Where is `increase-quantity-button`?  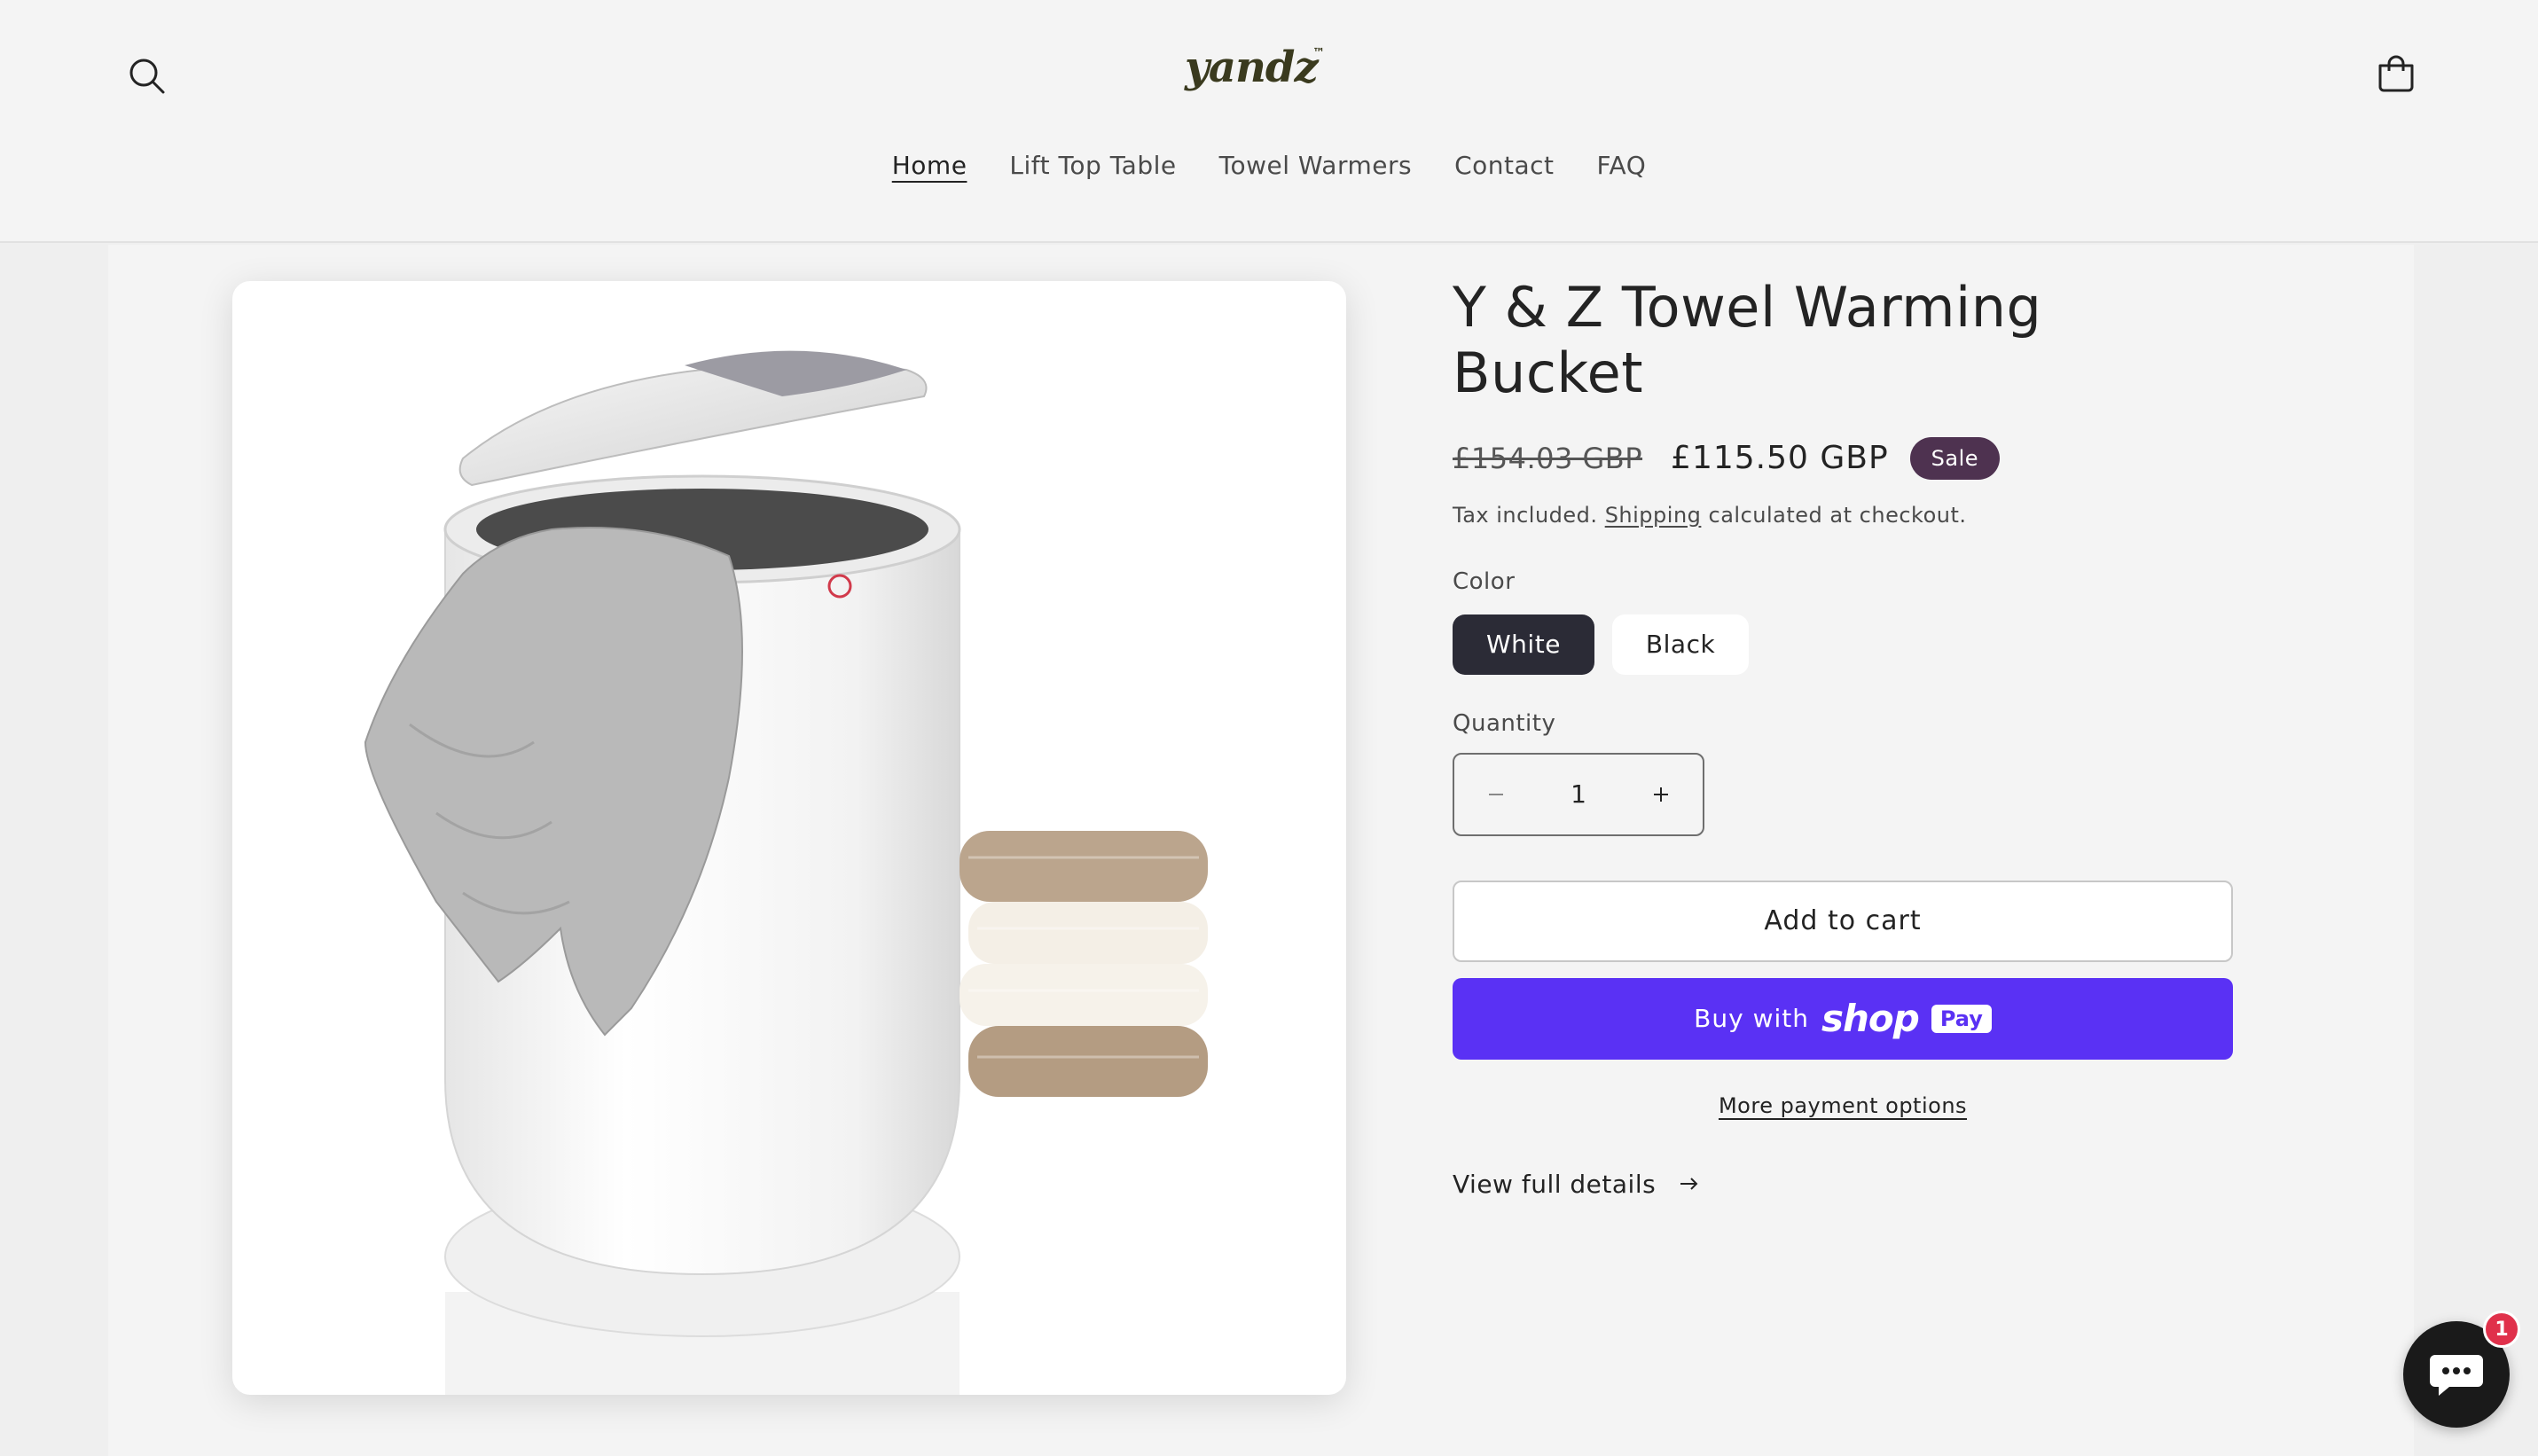 increase-quantity-button is located at coordinates (1661, 794).